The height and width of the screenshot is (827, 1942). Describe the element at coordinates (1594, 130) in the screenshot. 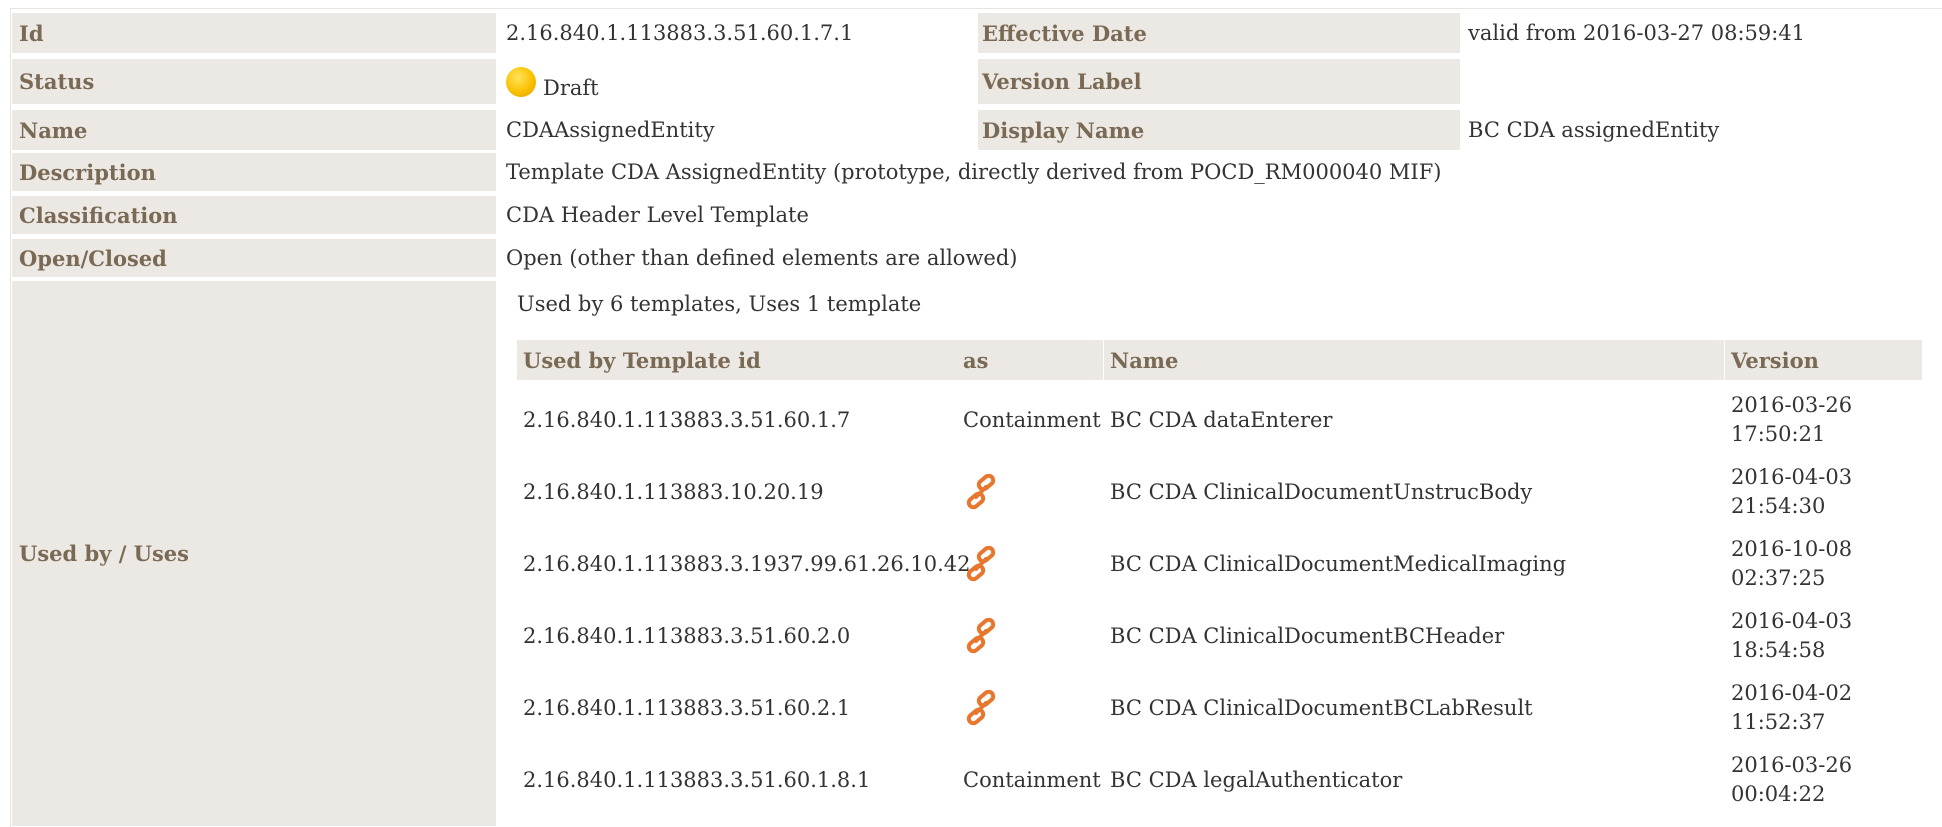

I see `display-name-value: BC CDA assignedEntity` at that location.